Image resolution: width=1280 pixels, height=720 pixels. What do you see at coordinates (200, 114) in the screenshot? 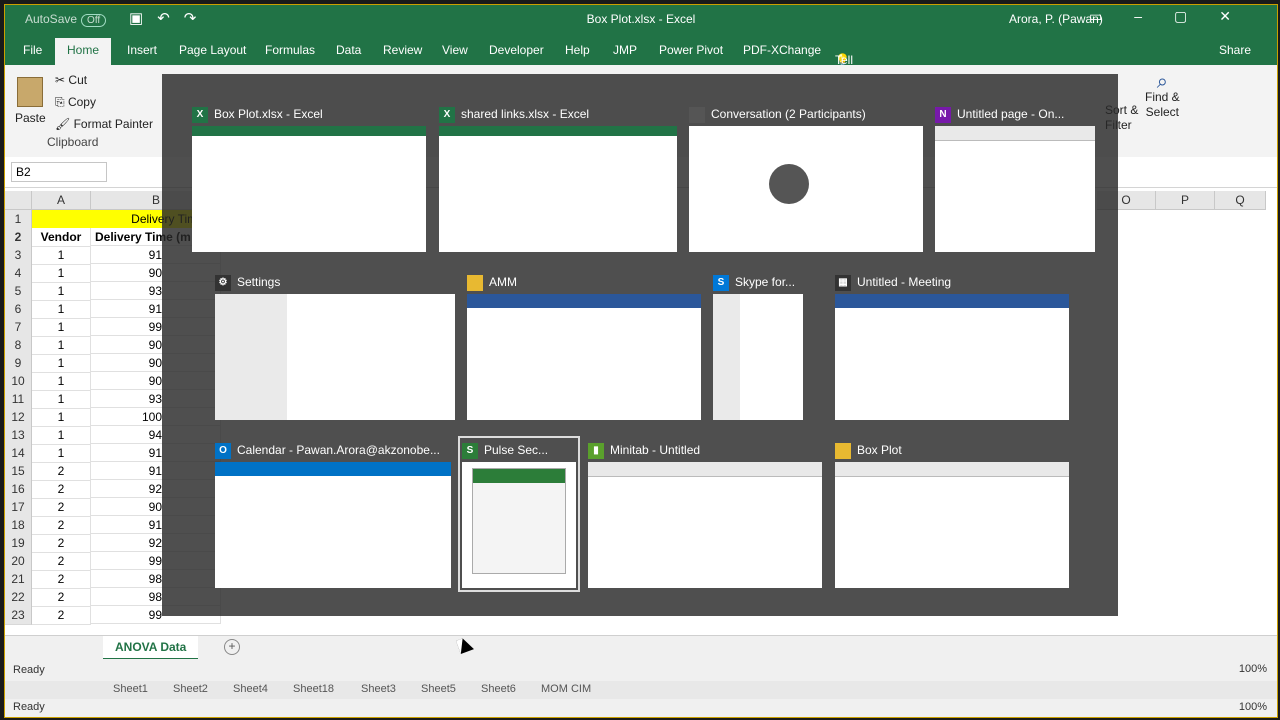
I see `app-icon: X` at bounding box center [200, 114].